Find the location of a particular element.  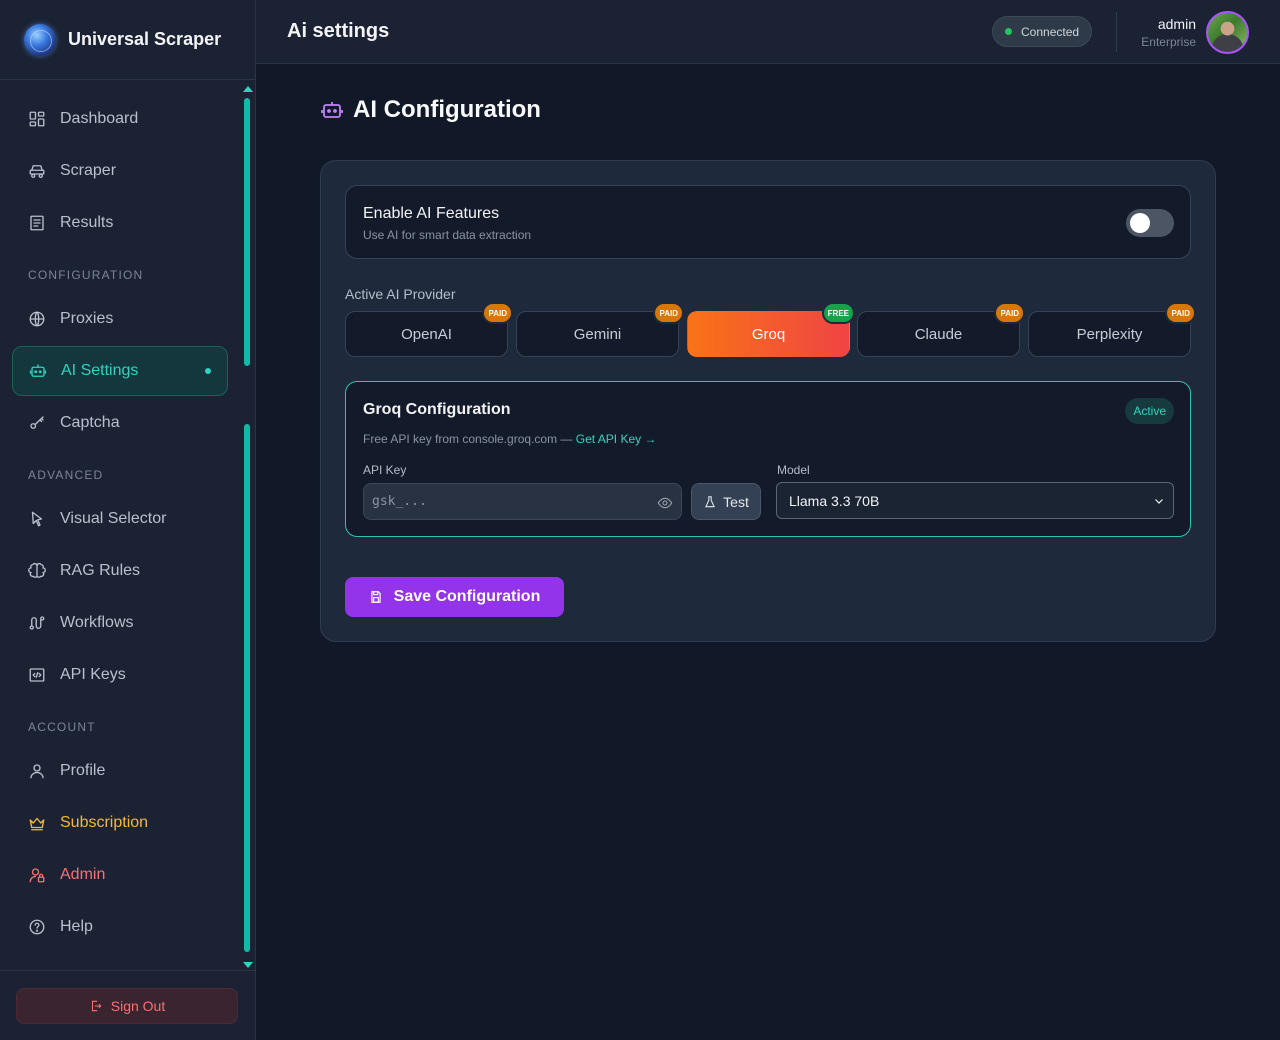

sidebar-item-label: RAG Rules is located at coordinates (100, 570).